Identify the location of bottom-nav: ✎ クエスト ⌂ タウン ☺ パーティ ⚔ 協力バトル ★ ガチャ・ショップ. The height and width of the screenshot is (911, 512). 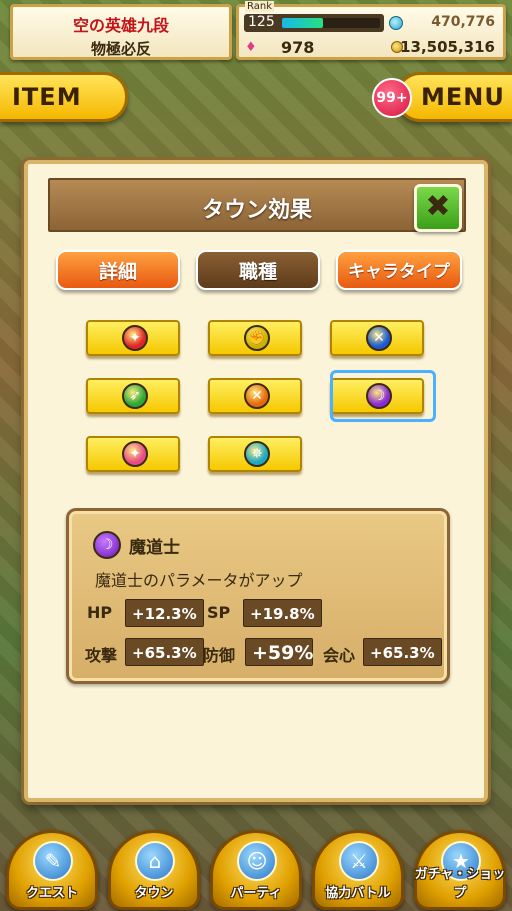
(256, 866).